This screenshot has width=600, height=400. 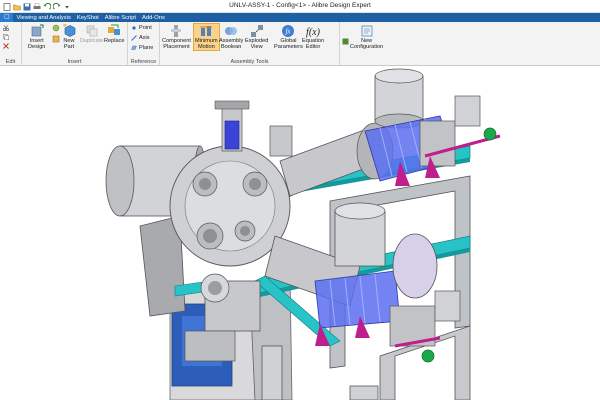 What do you see at coordinates (92, 41) in the screenshot?
I see `duplicate-label: Duplicate` at bounding box center [92, 41].